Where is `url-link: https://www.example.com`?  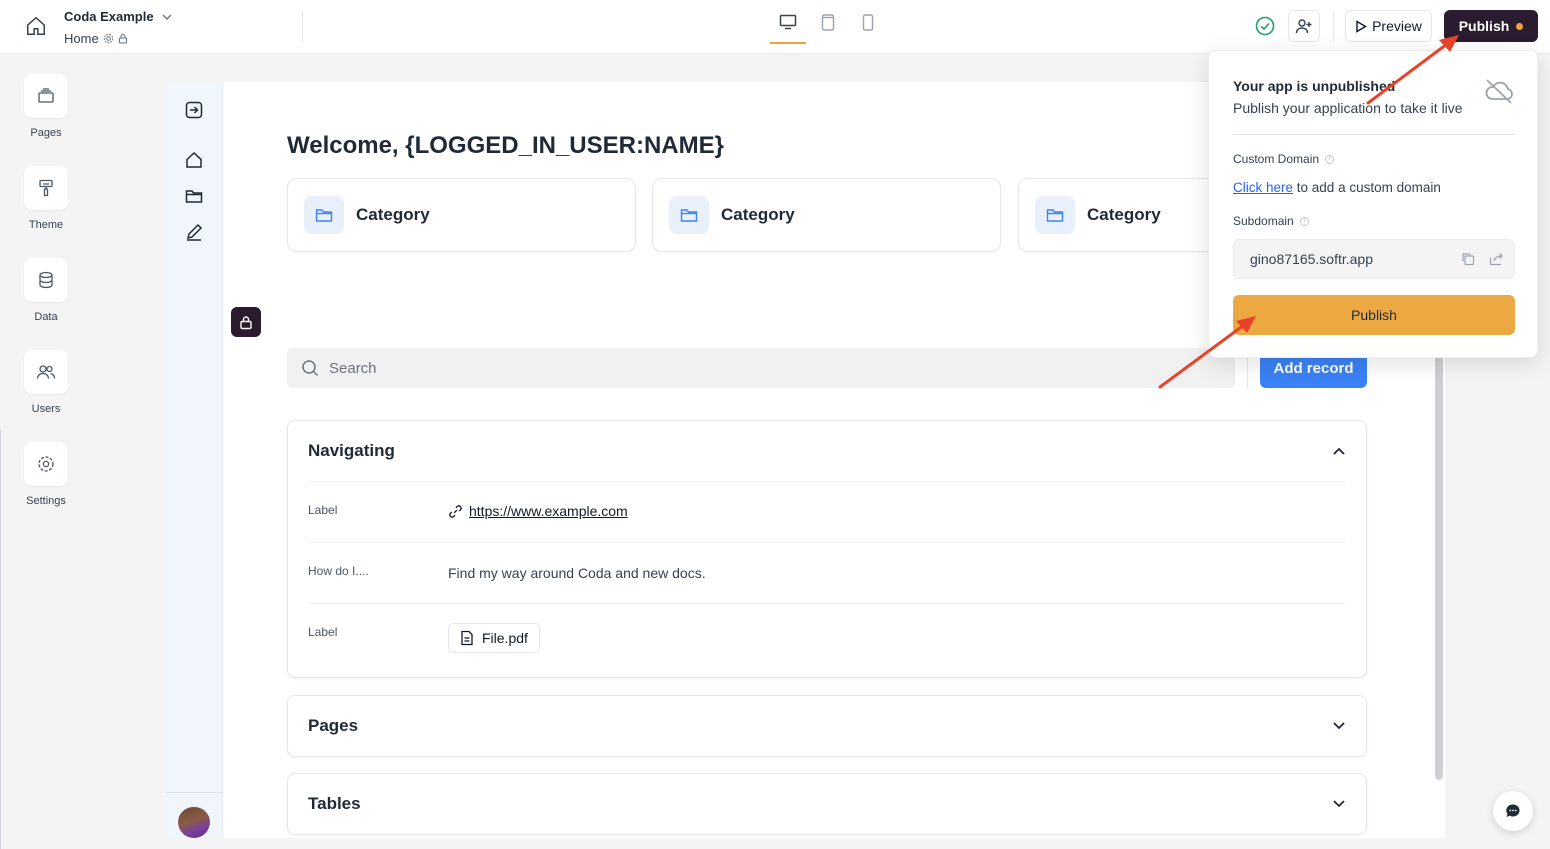
url-link: https://www.example.com is located at coordinates (548, 511).